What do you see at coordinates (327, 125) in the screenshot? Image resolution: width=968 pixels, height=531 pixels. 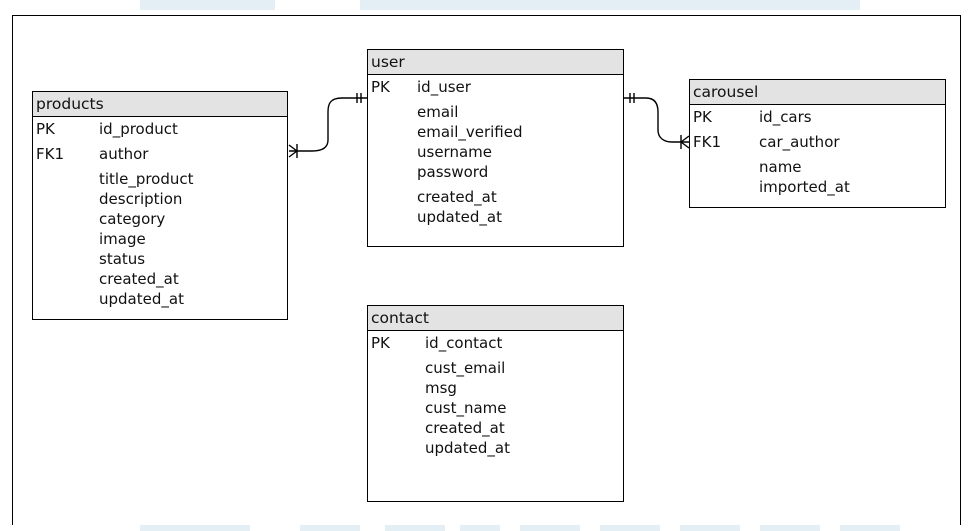 I see `relationship-user-products` at bounding box center [327, 125].